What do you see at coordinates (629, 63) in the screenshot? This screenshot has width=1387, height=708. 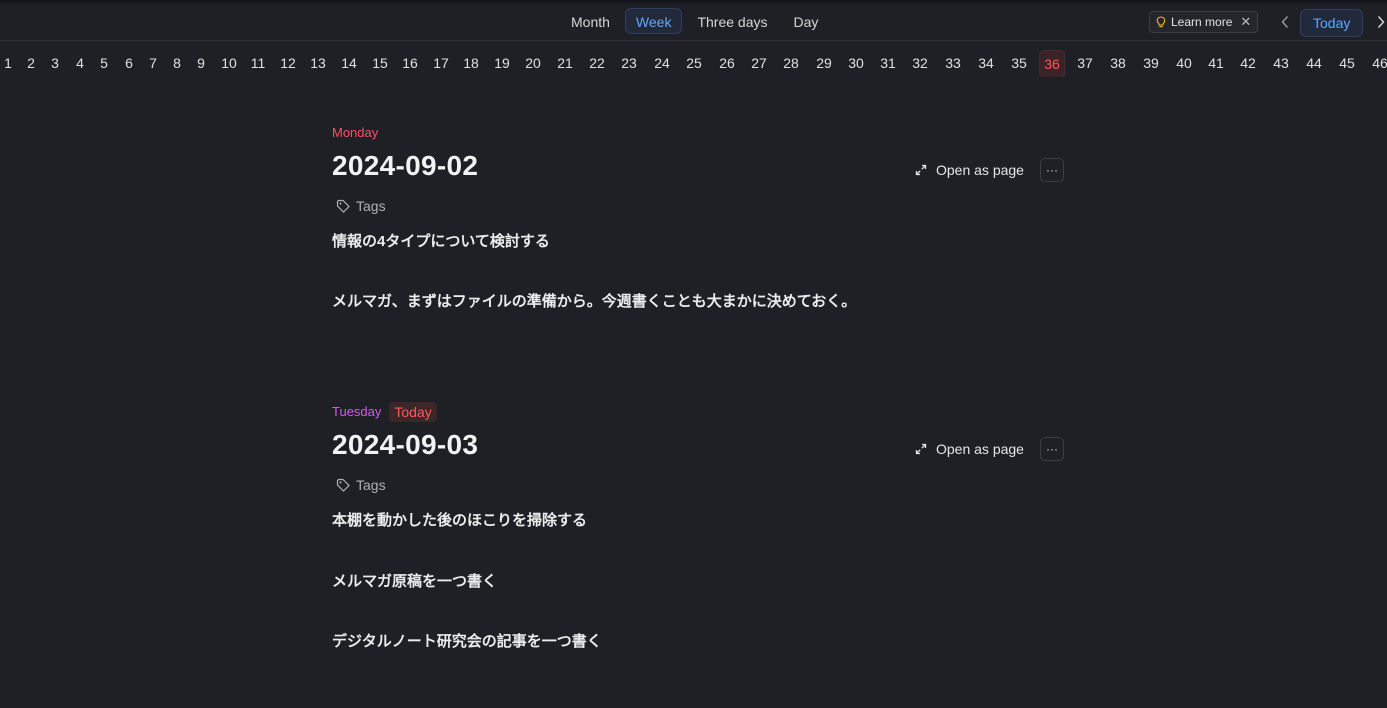 I see `week-number: 23` at bounding box center [629, 63].